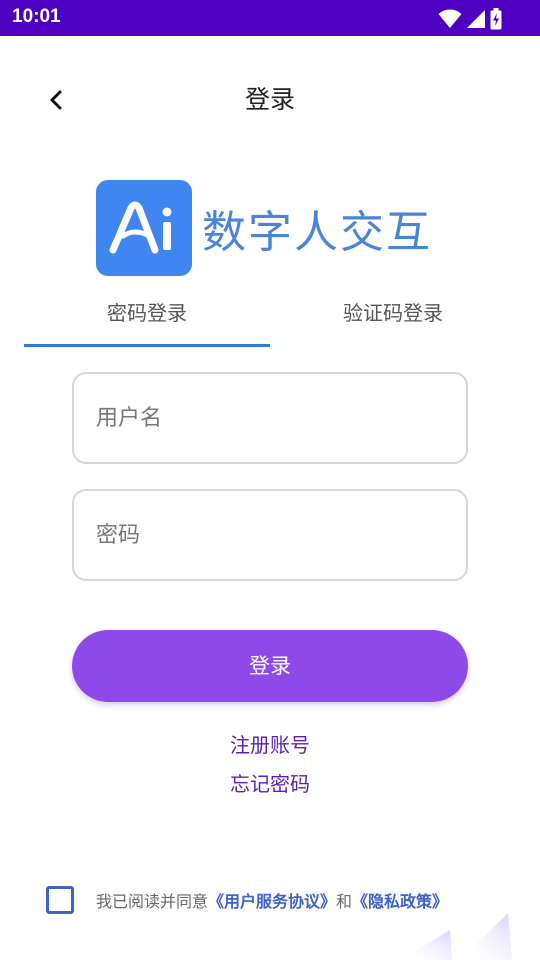 The image size is (540, 960). Describe the element at coordinates (496, 19) in the screenshot. I see `battery-icon` at that location.